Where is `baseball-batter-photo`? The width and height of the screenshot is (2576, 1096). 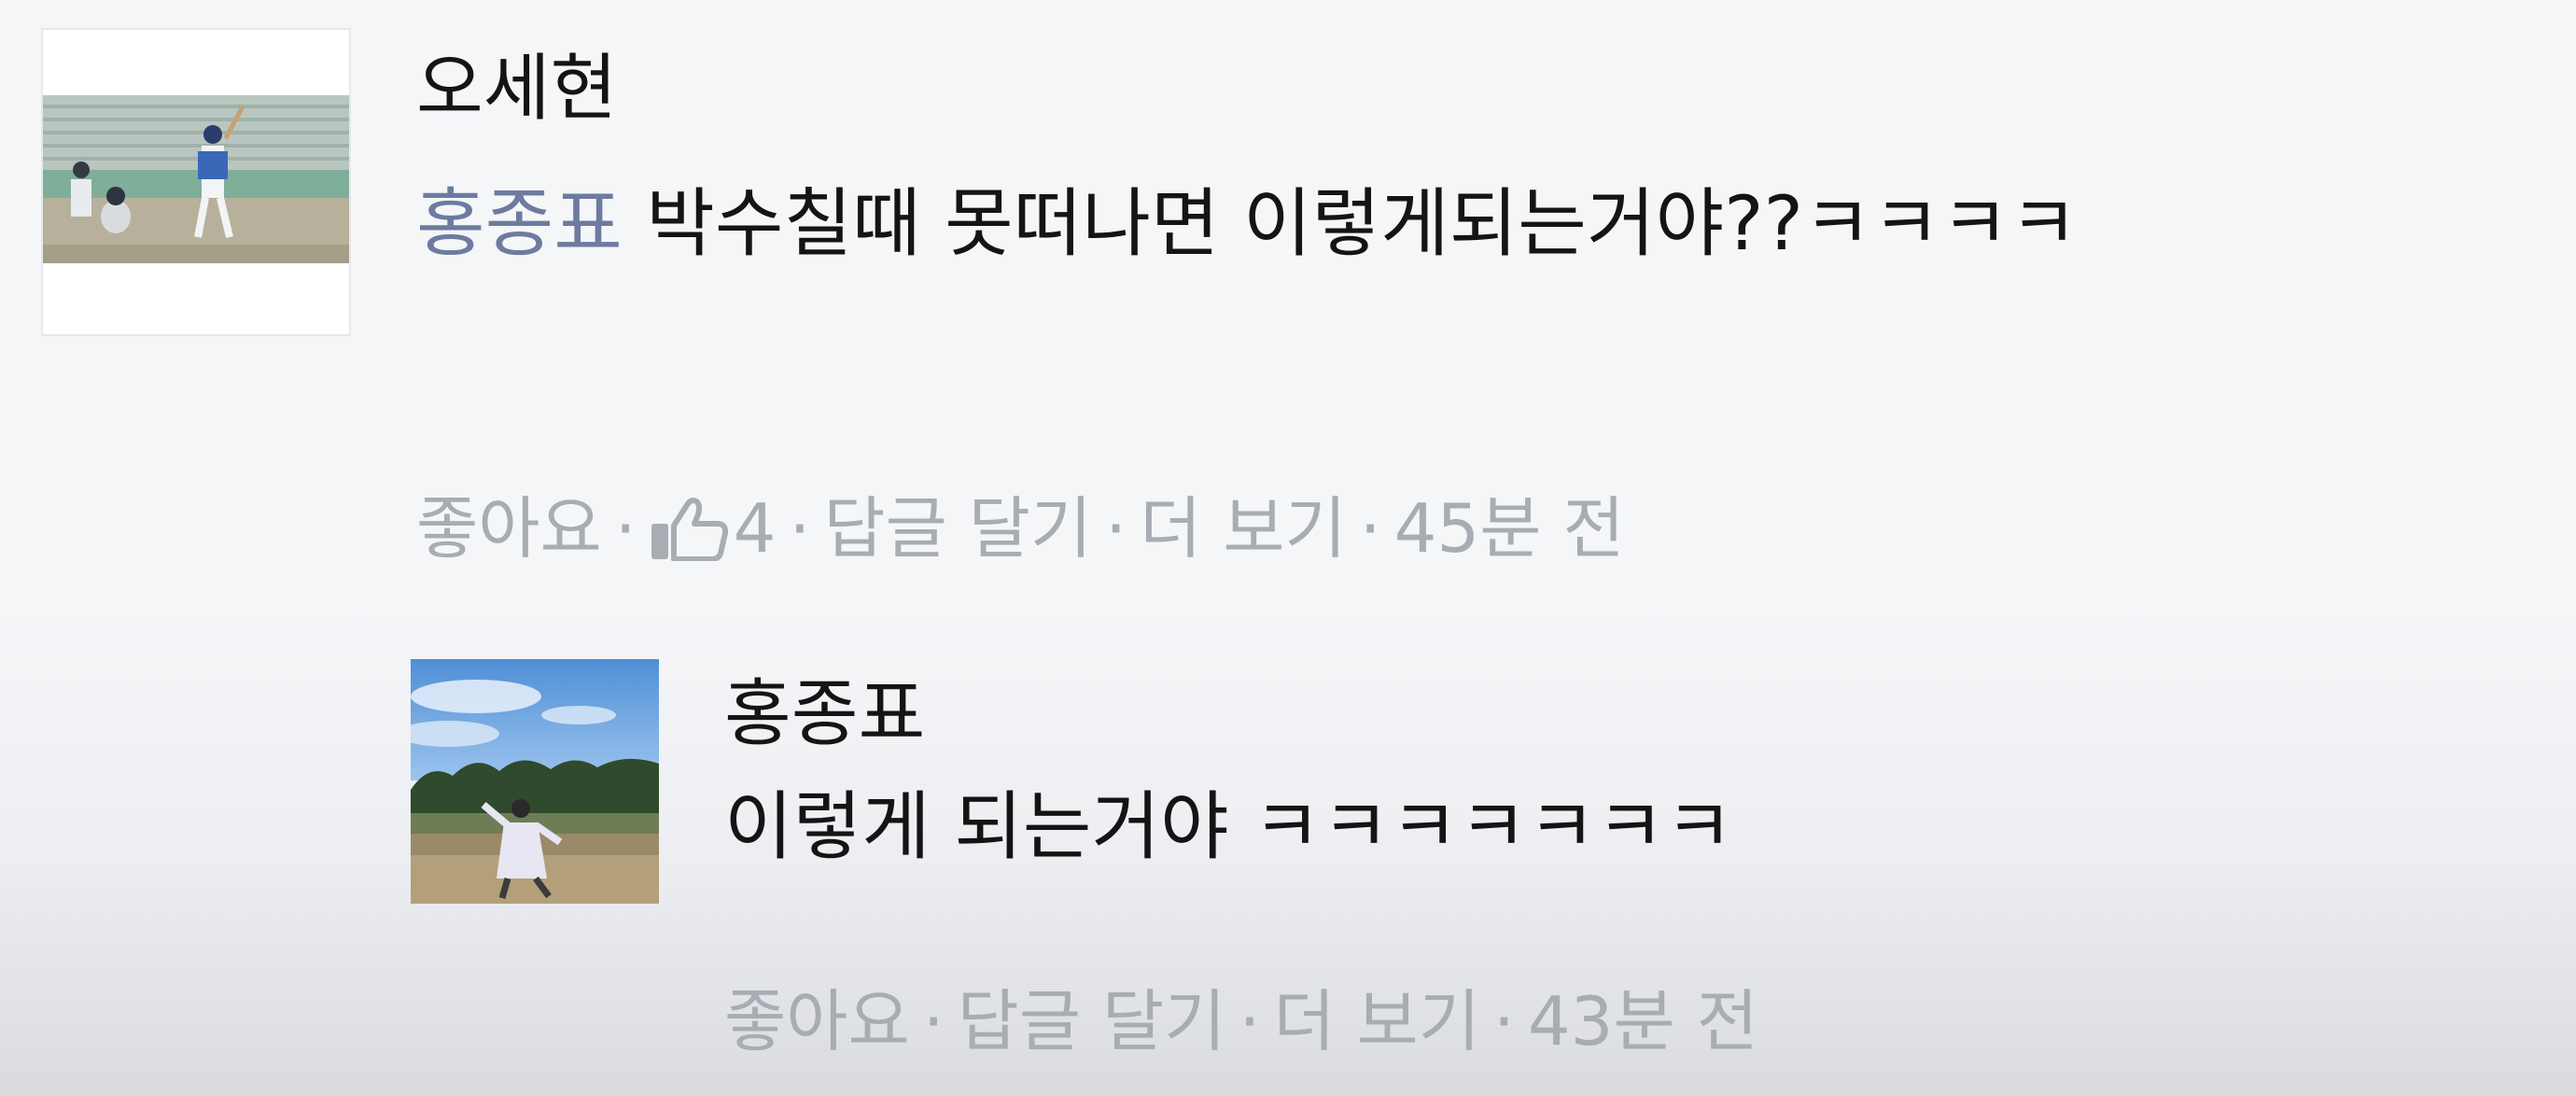 baseball-batter-photo is located at coordinates (196, 182).